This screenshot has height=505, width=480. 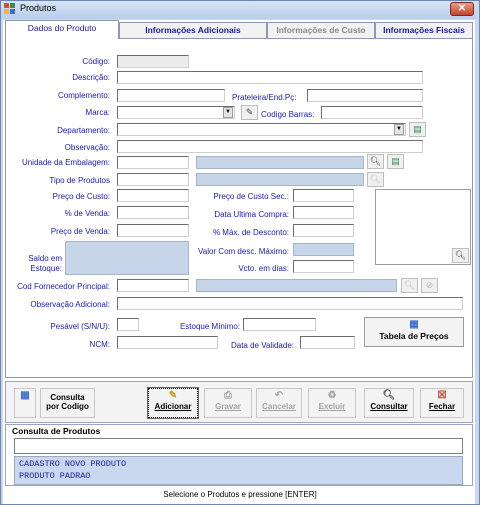 I want to click on adicionar-button: ✎ Adicionar, so click(x=173, y=403).